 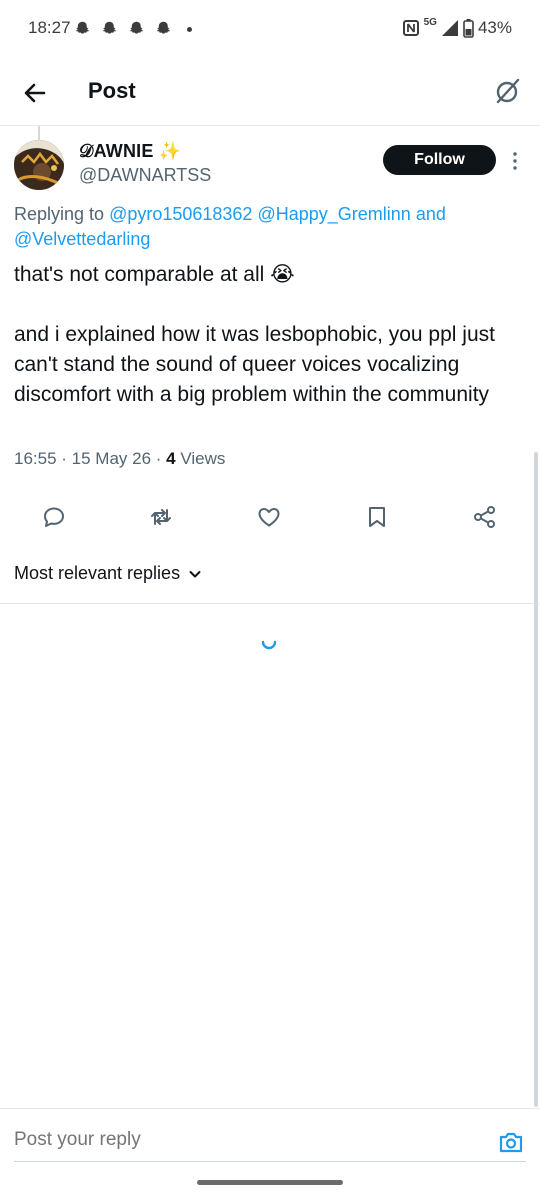 What do you see at coordinates (468, 28) in the screenshot?
I see `battery-icon` at bounding box center [468, 28].